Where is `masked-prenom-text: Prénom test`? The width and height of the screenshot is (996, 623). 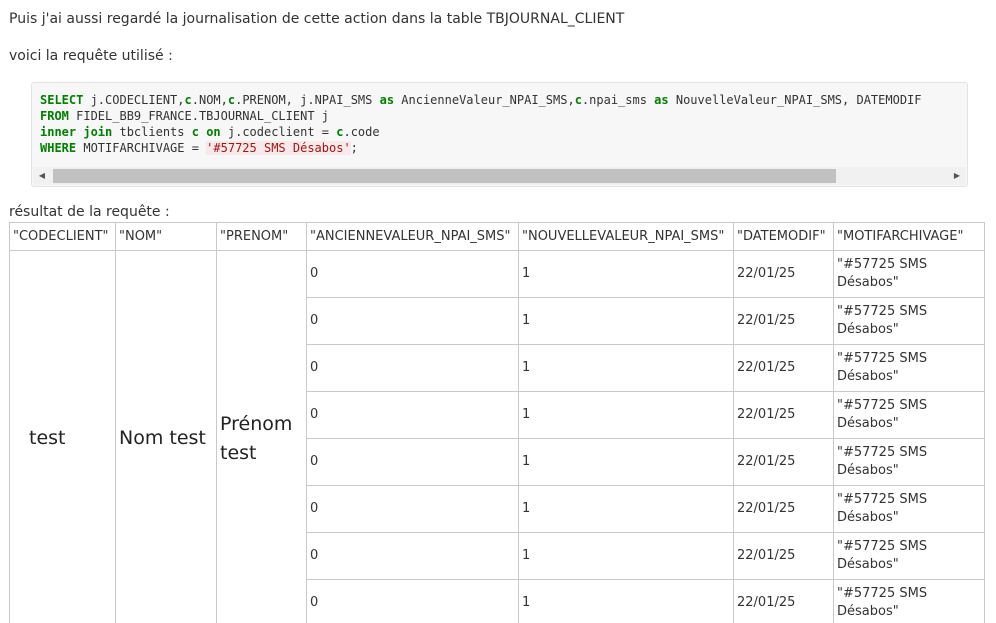
masked-prenom-text: Prénom test is located at coordinates (256, 438).